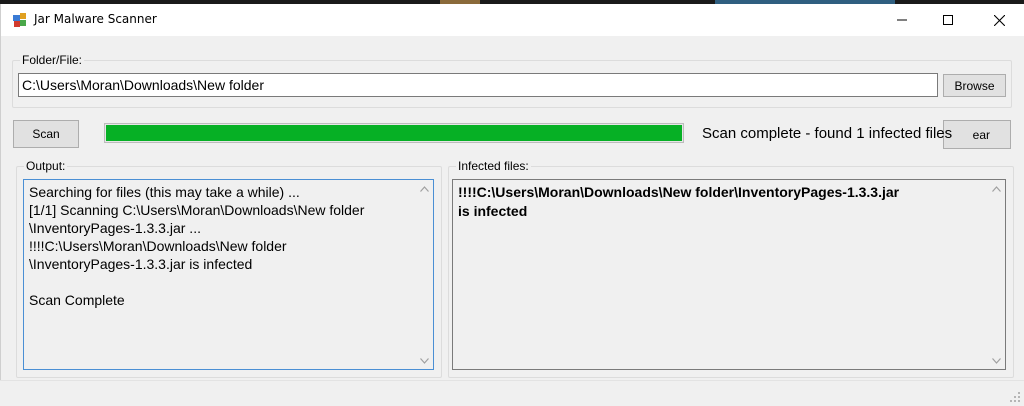 This screenshot has height=406, width=1024. Describe the element at coordinates (46, 134) in the screenshot. I see `scan-button: Scan` at that location.